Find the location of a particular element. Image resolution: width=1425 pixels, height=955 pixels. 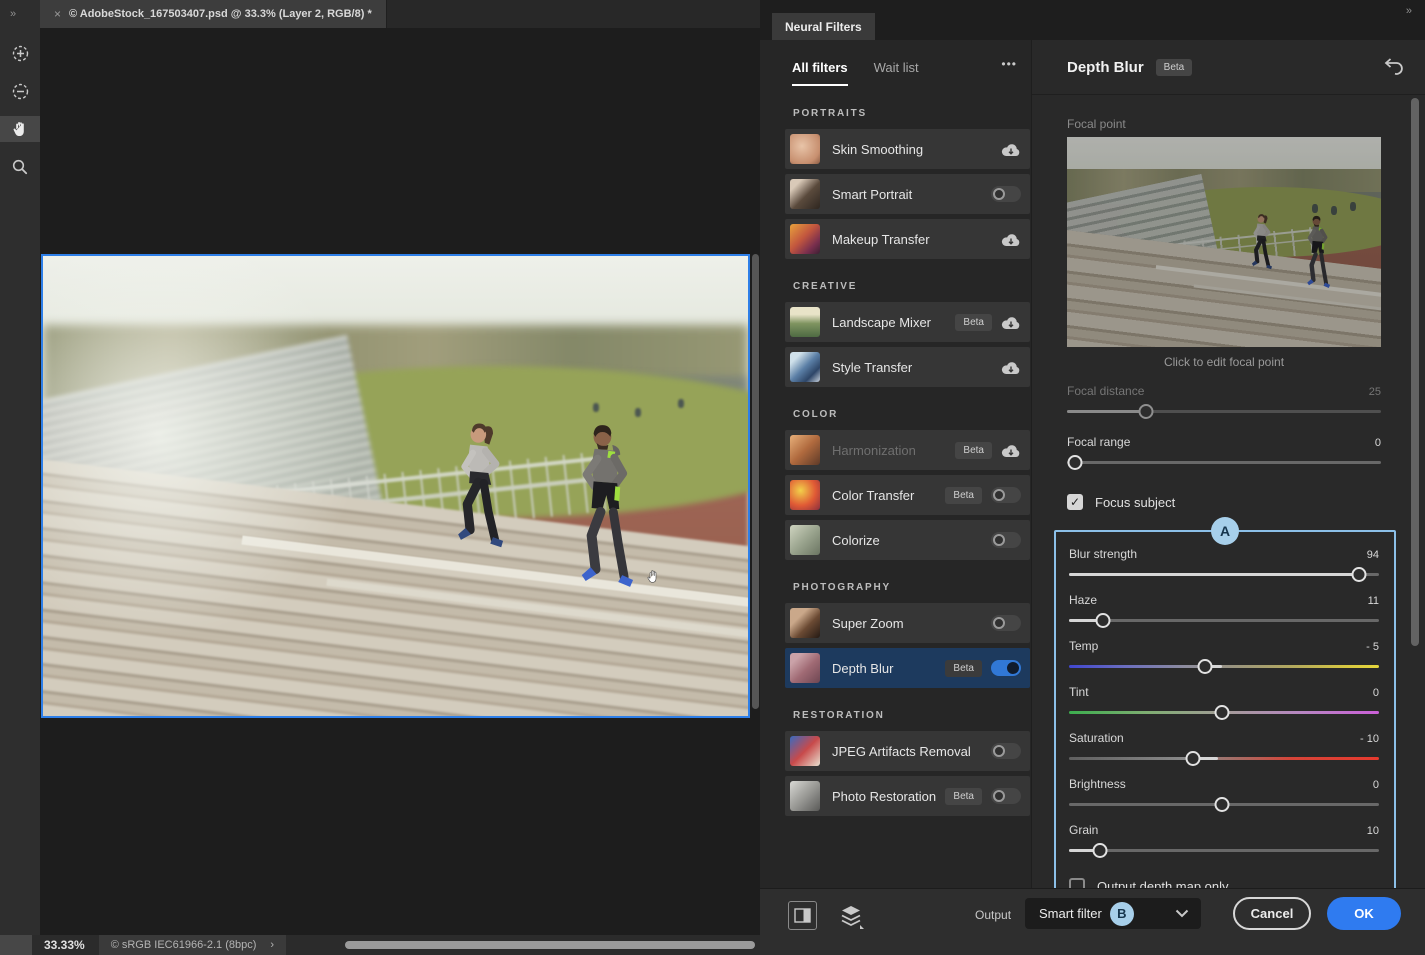

grain-slider-block: Grain 10 is located at coordinates (1224, 840).